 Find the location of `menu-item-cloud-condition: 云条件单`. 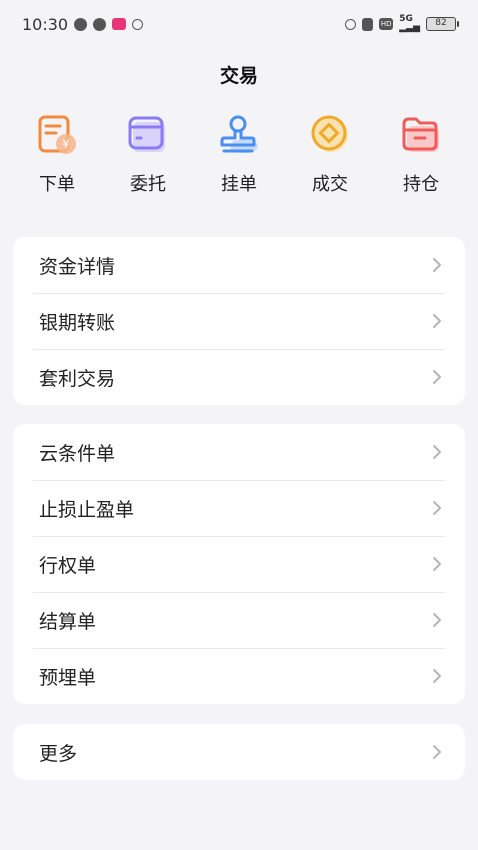

menu-item-cloud-condition: 云条件单 is located at coordinates (239, 452).